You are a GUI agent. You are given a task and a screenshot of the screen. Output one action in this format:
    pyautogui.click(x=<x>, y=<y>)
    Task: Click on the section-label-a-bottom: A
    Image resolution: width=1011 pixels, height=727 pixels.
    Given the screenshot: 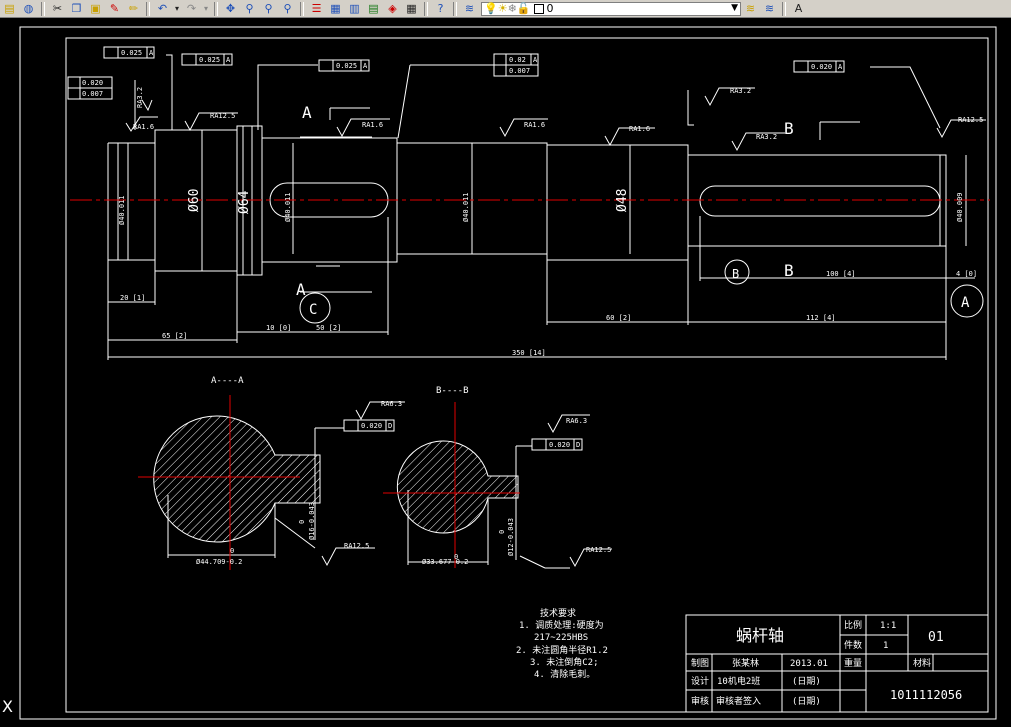 What is the action you would take?
    pyautogui.click(x=301, y=289)
    